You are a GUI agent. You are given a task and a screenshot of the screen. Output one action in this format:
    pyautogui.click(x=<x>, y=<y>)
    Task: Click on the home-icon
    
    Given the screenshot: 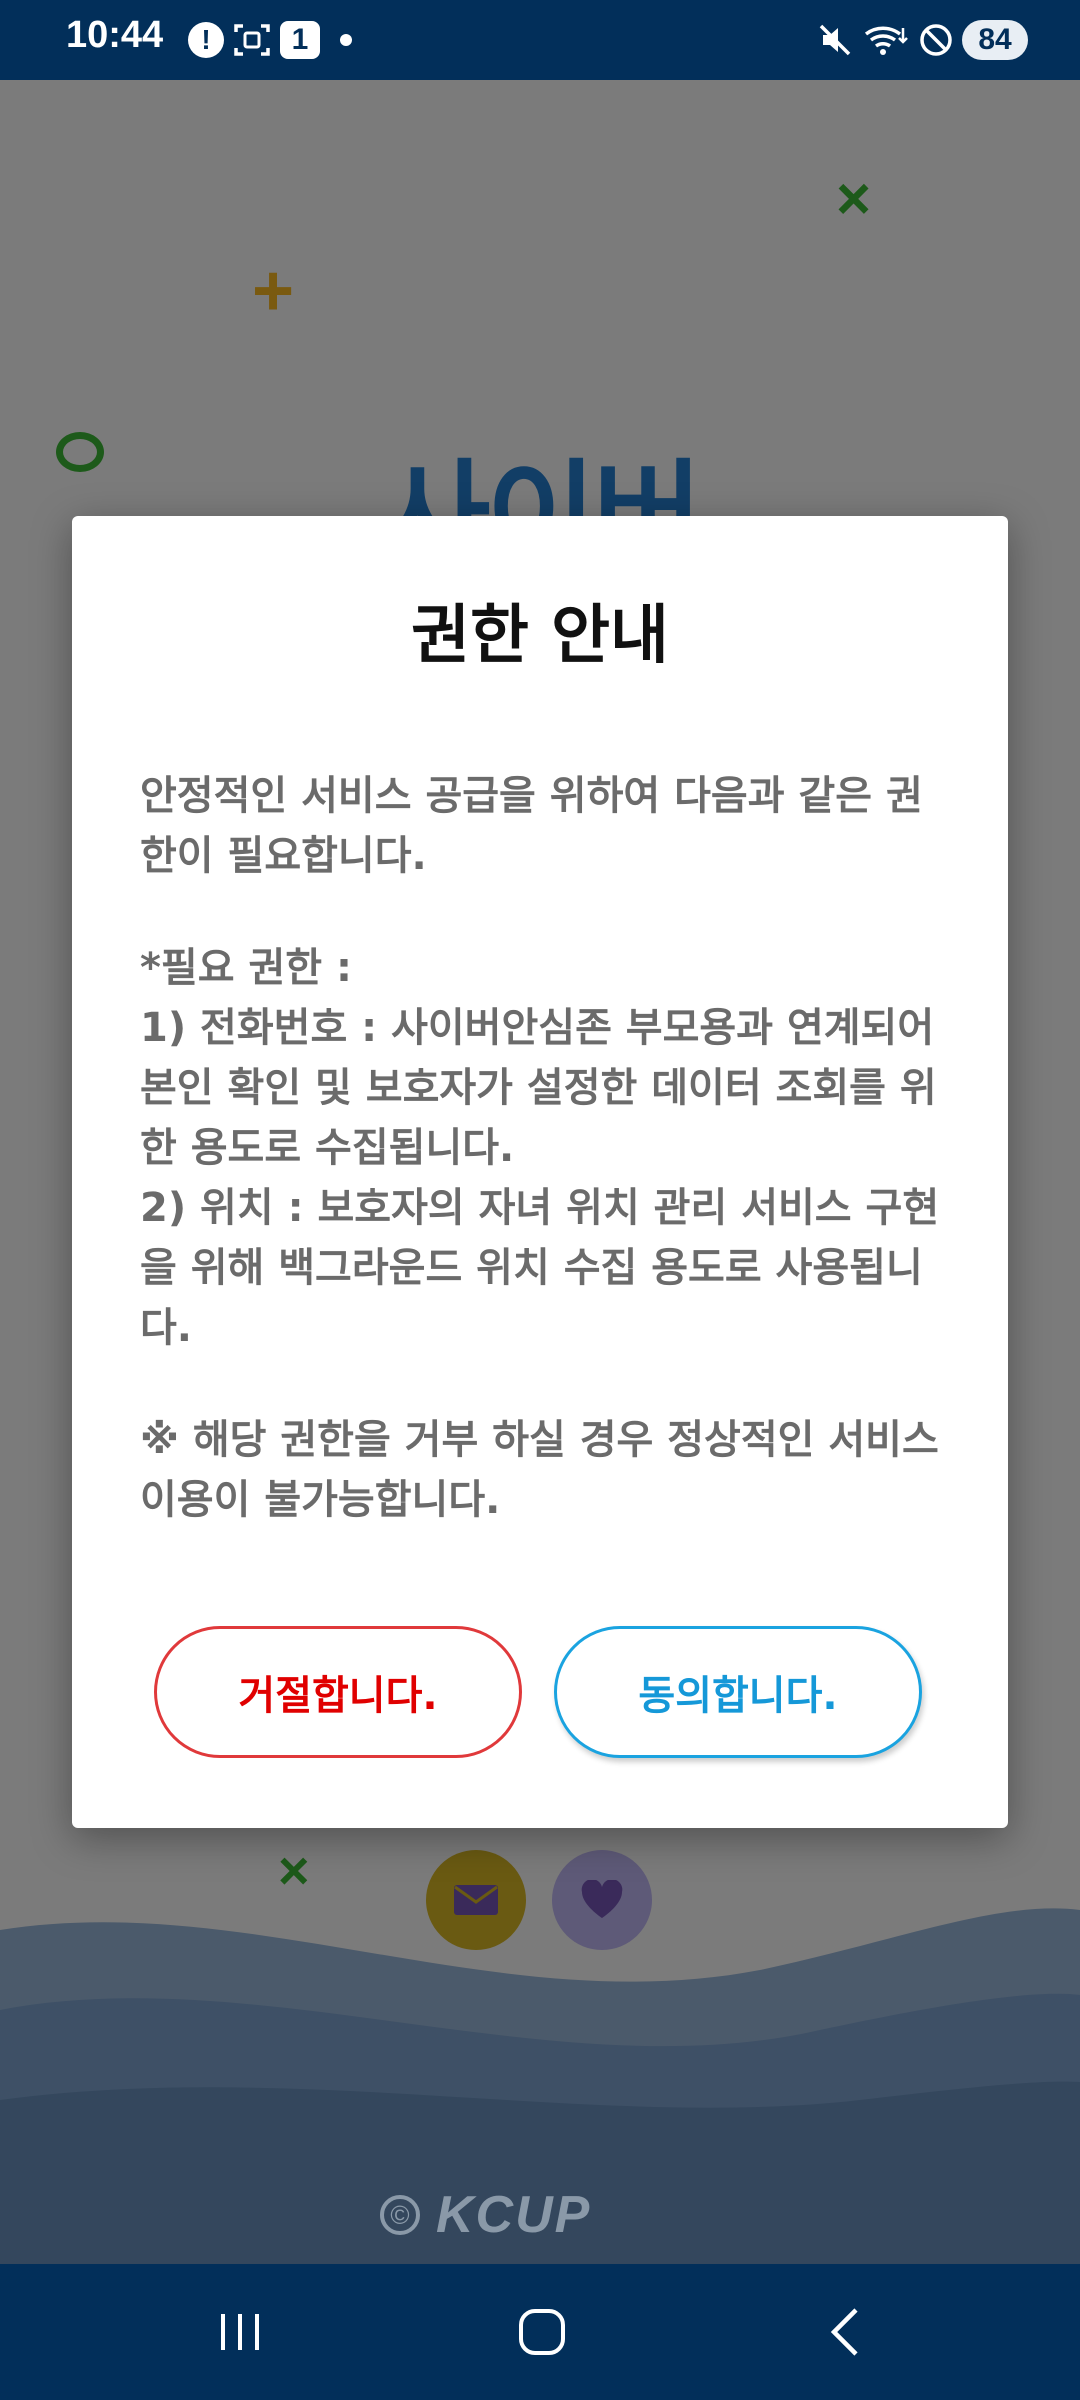 What is the action you would take?
    pyautogui.click(x=542, y=2332)
    